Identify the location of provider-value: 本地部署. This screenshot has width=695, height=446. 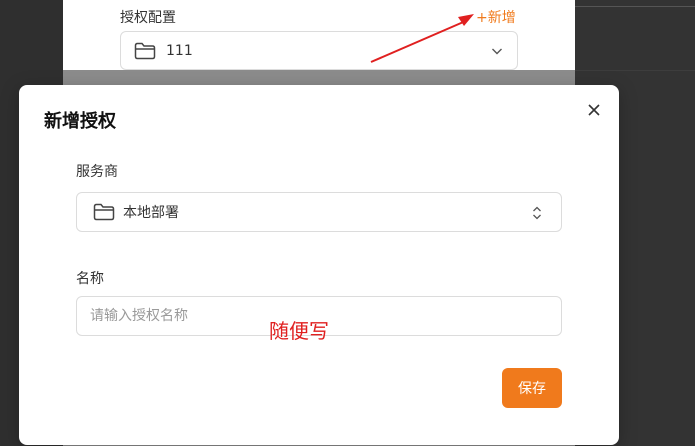
(151, 213).